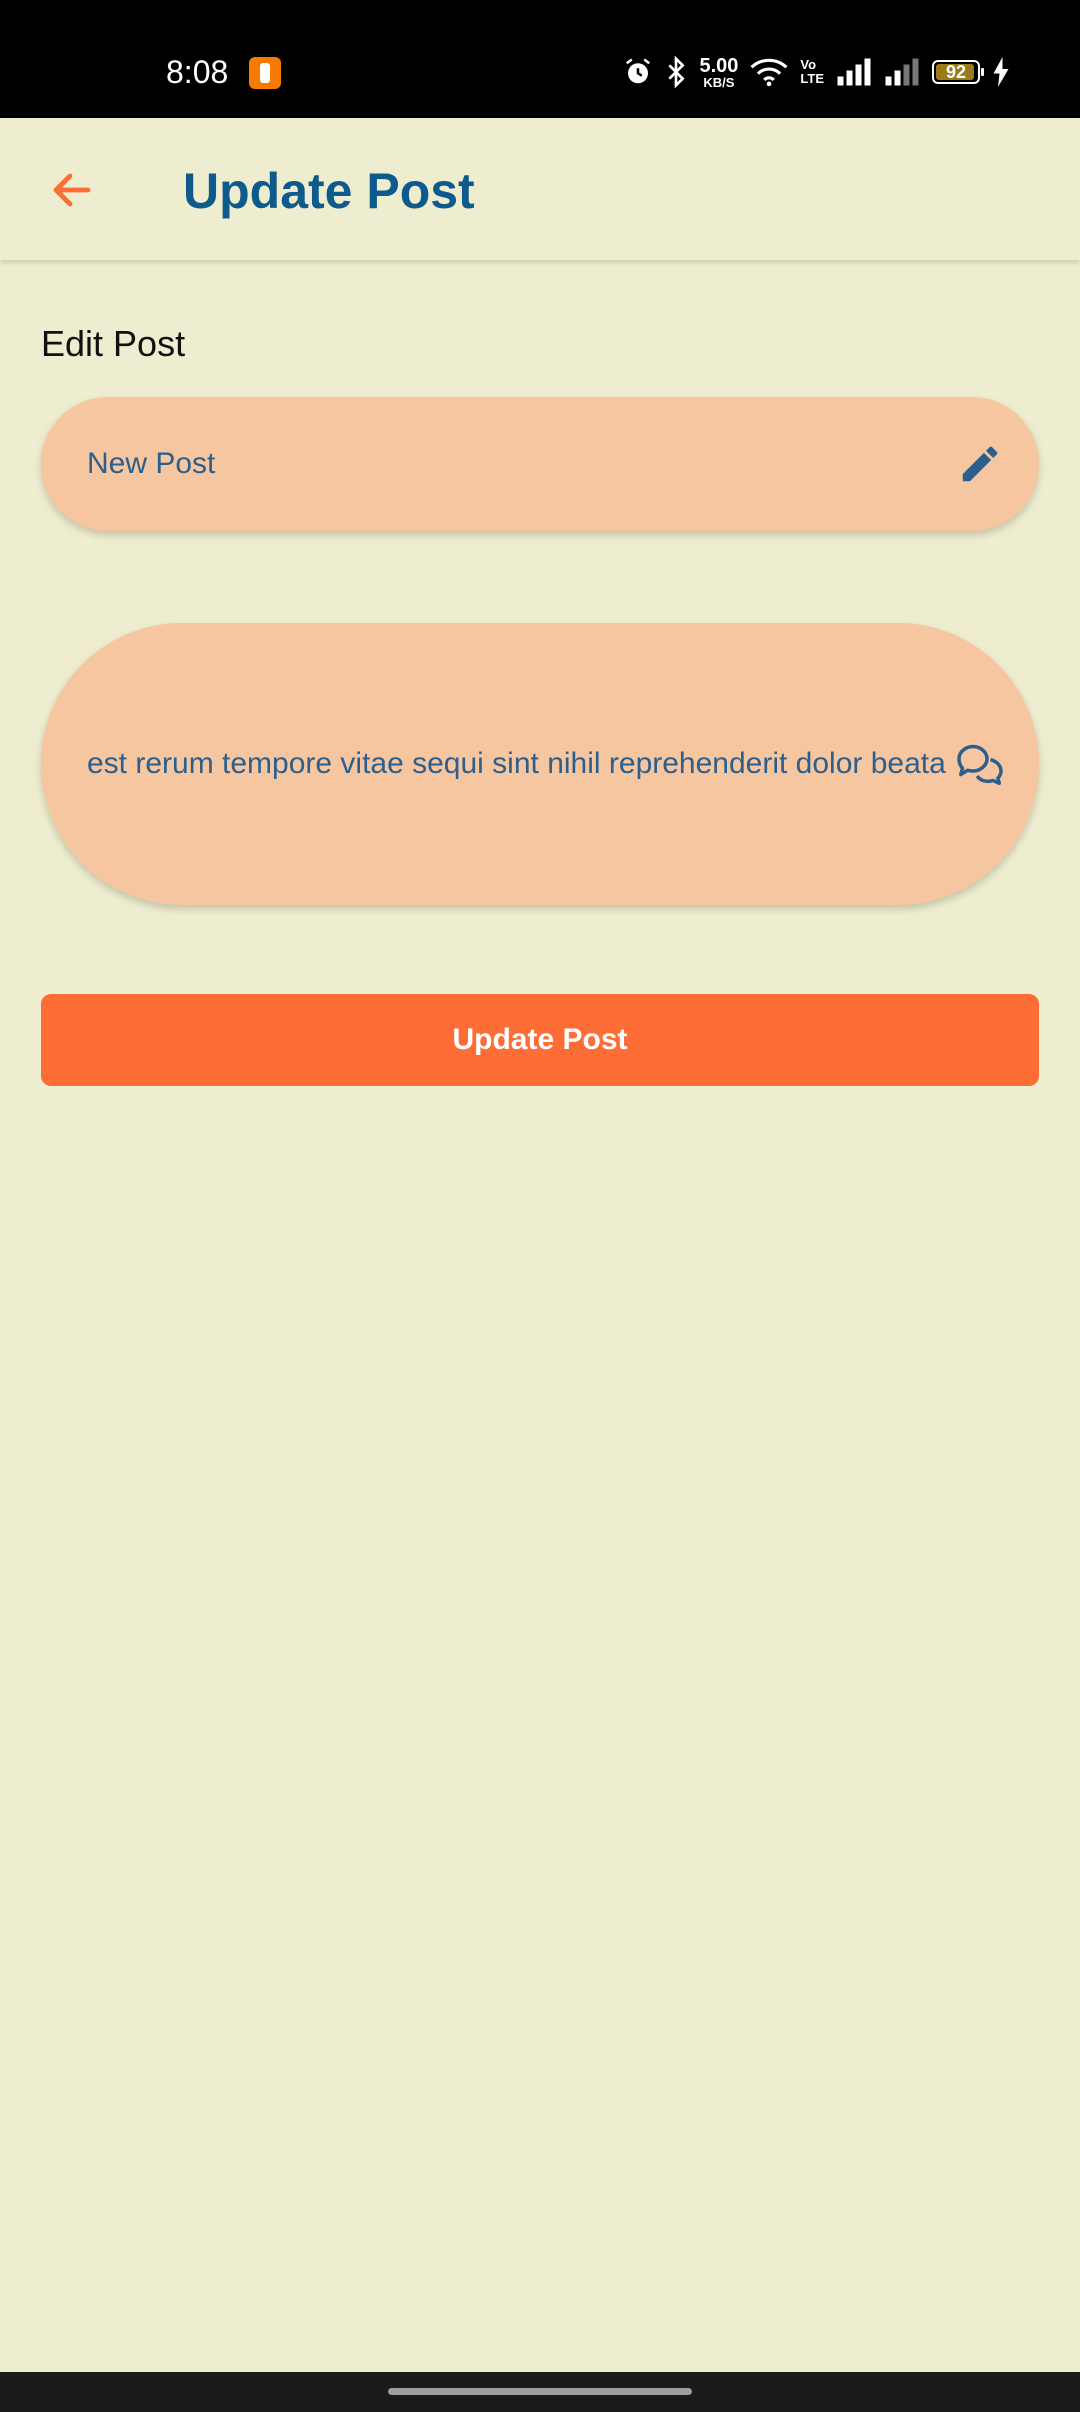 The height and width of the screenshot is (2412, 1080). I want to click on chat-bubbles-icon, so click(980, 764).